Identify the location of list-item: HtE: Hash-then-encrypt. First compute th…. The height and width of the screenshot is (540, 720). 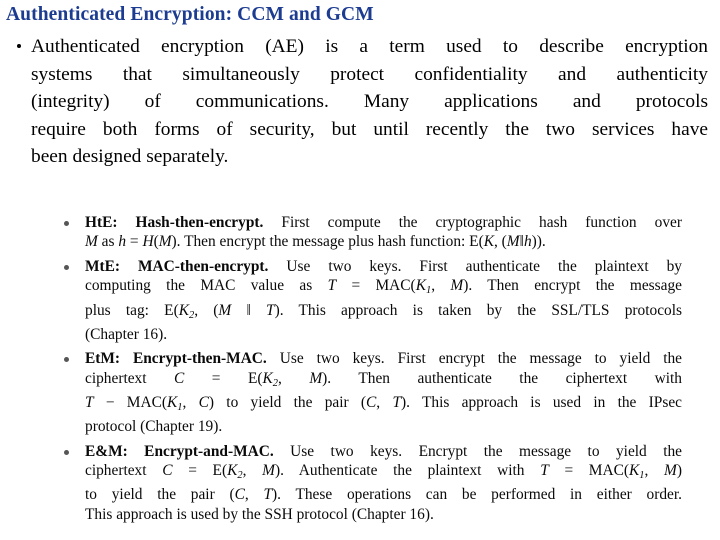
(367, 232).